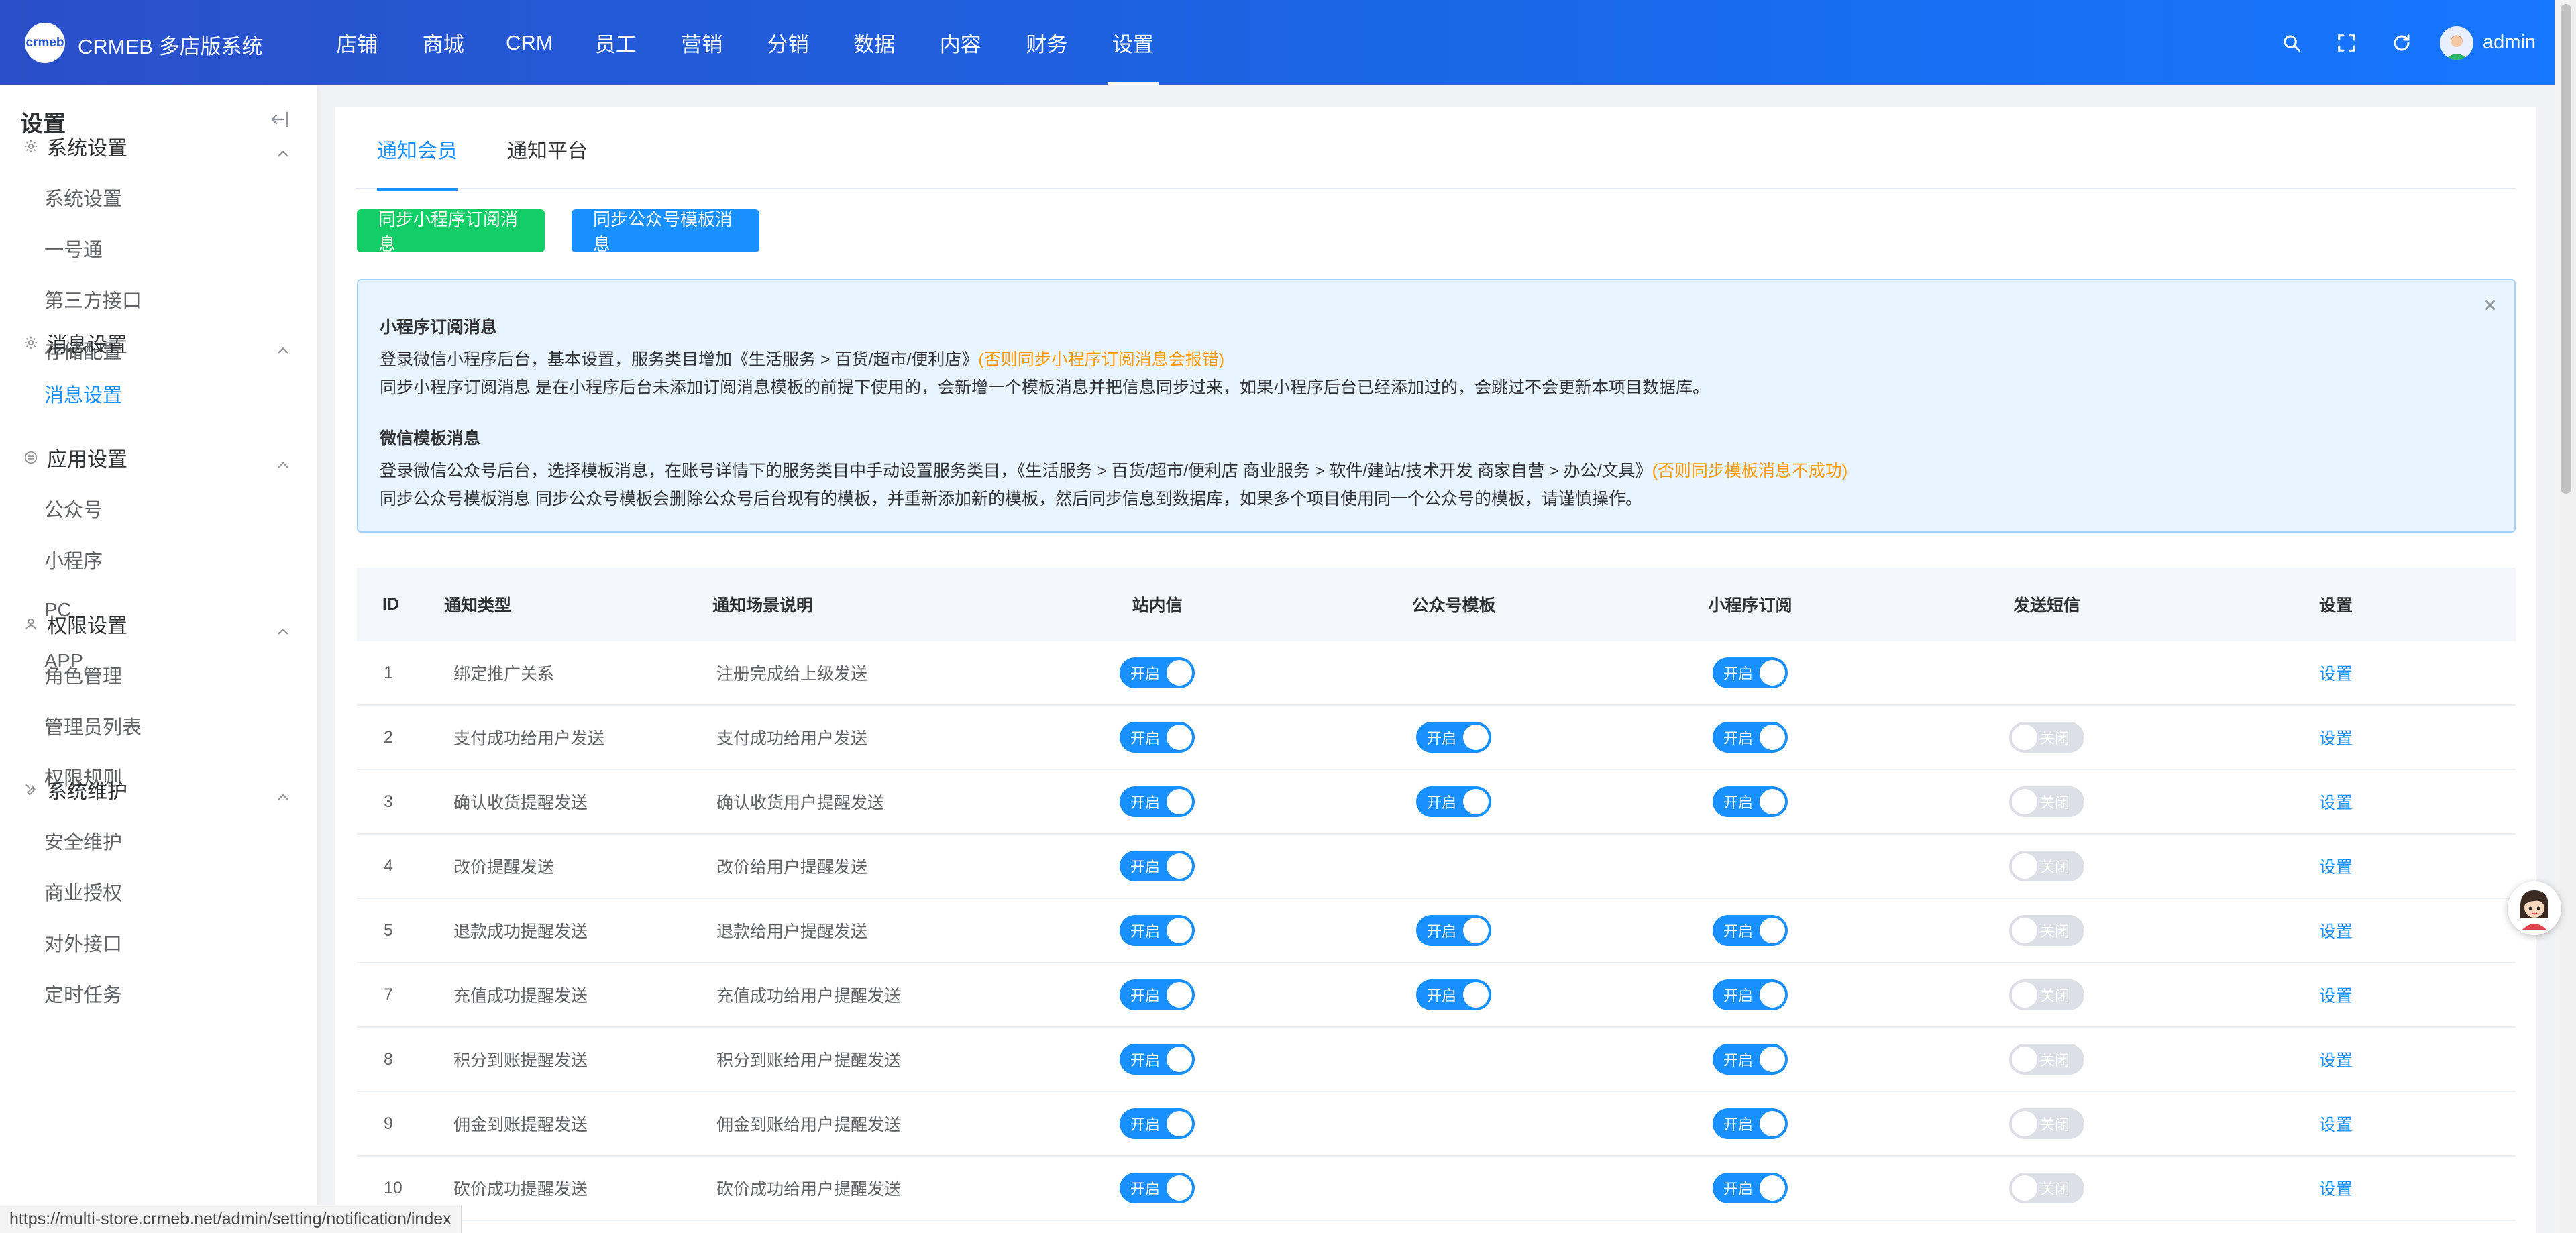  I want to click on cell-id: 3, so click(388, 802).